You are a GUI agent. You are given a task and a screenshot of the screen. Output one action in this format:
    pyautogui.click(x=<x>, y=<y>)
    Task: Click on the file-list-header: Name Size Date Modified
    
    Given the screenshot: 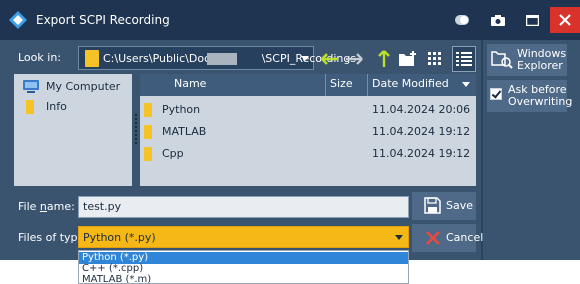 What is the action you would take?
    pyautogui.click(x=308, y=85)
    